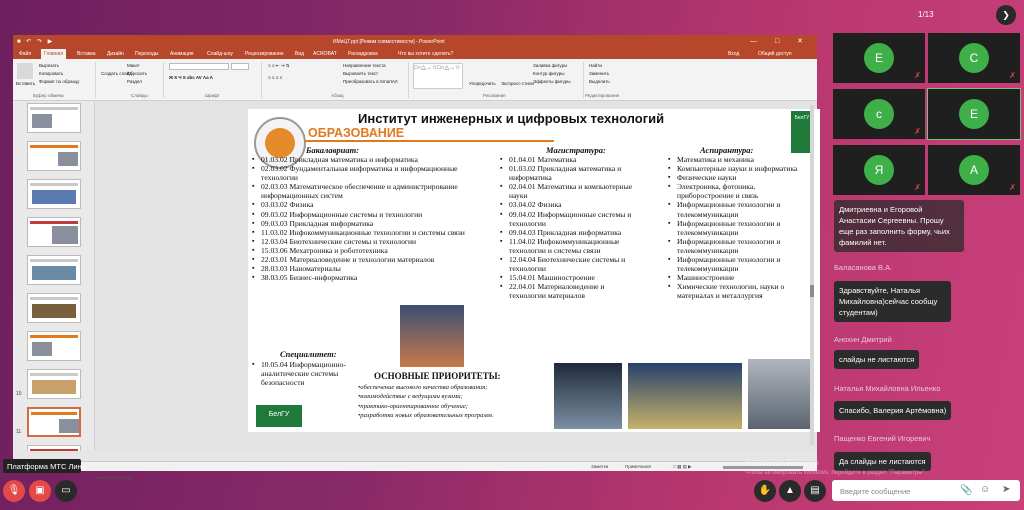  I want to click on slide-list-item: 01.04.01 Математика, so click(570, 159).